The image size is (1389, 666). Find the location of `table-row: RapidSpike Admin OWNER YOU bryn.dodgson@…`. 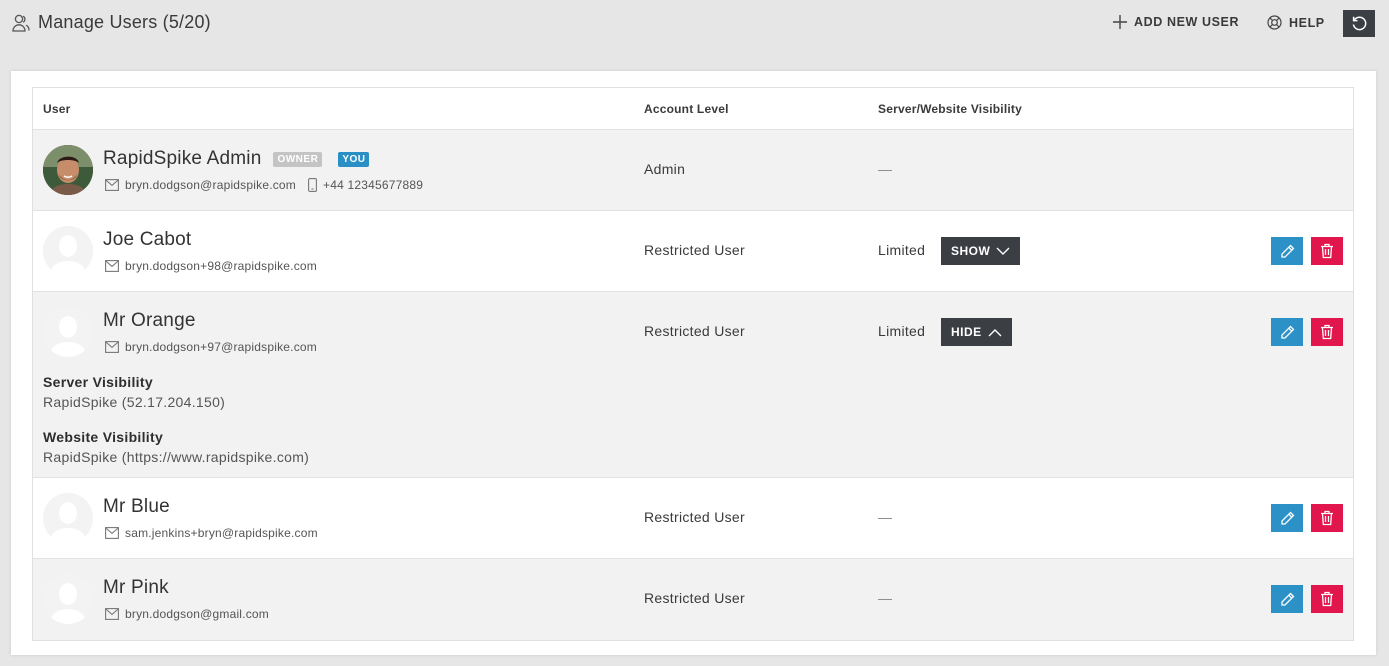

table-row: RapidSpike Admin OWNER YOU bryn.dodgson@… is located at coordinates (693, 170).